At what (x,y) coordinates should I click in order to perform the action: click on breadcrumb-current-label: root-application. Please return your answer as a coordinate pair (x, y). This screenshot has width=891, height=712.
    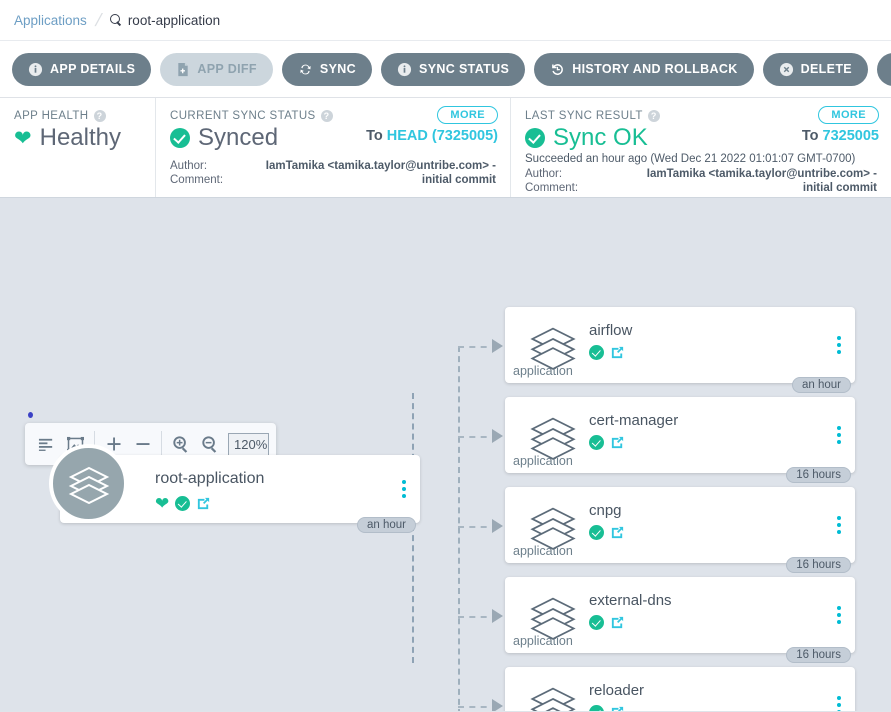
    Looking at the image, I should click on (174, 20).